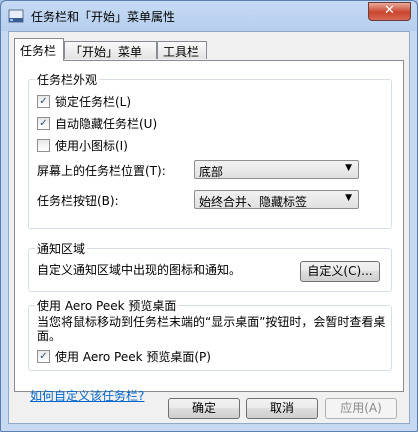 The image size is (418, 432). I want to click on tab-toolbars: 工具栏, so click(182, 50).